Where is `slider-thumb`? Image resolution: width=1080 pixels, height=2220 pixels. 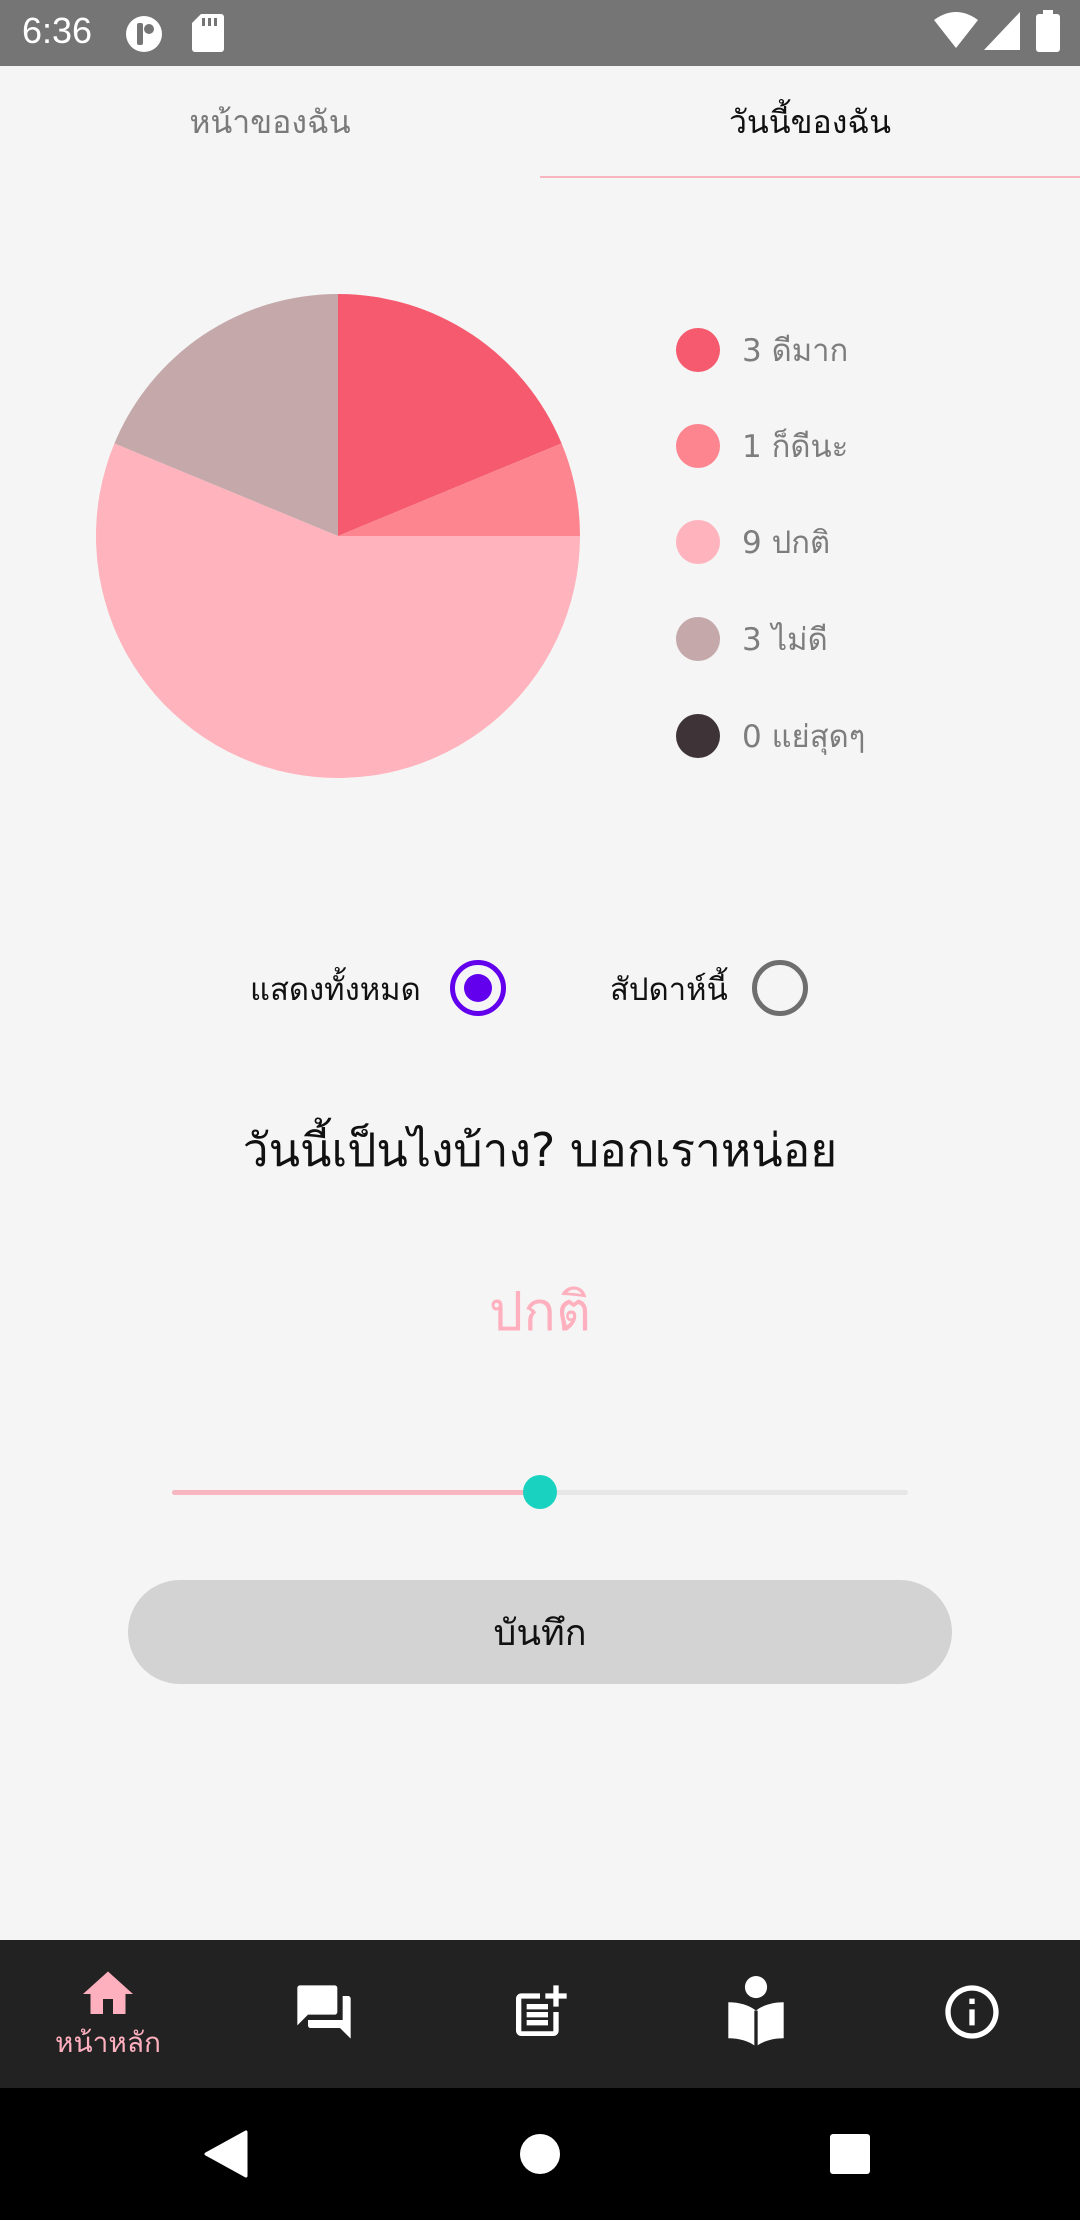
slider-thumb is located at coordinates (540, 1492).